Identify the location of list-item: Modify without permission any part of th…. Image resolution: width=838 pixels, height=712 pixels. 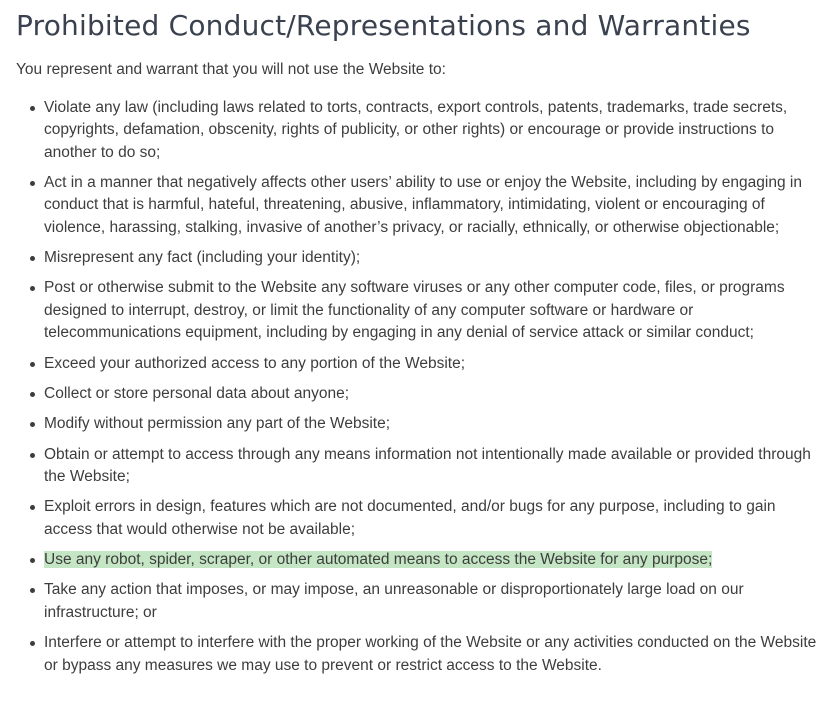
(419, 424).